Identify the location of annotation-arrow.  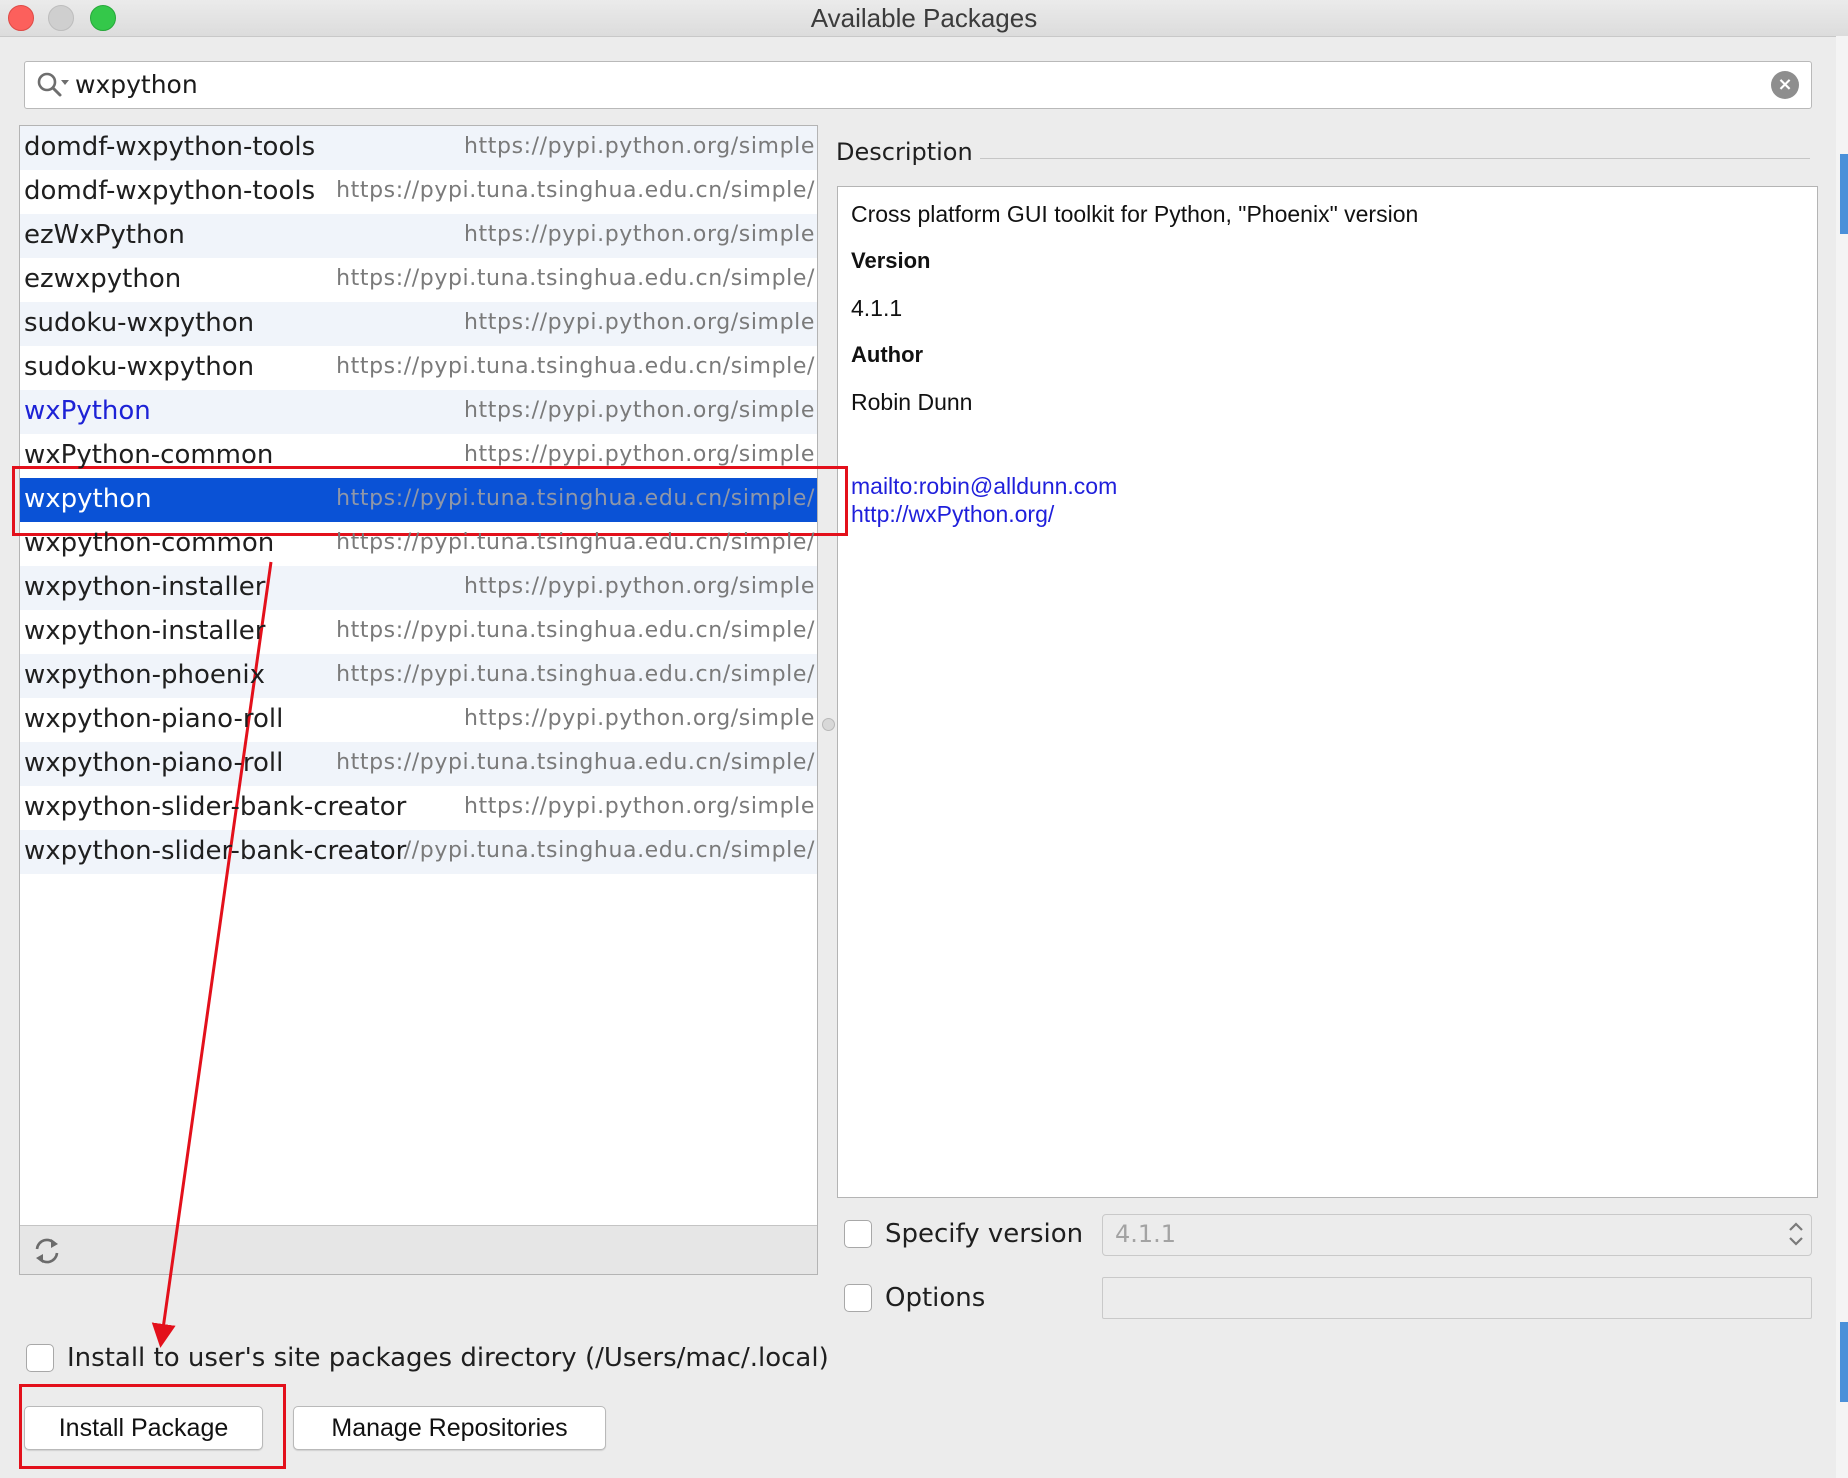
(212, 954).